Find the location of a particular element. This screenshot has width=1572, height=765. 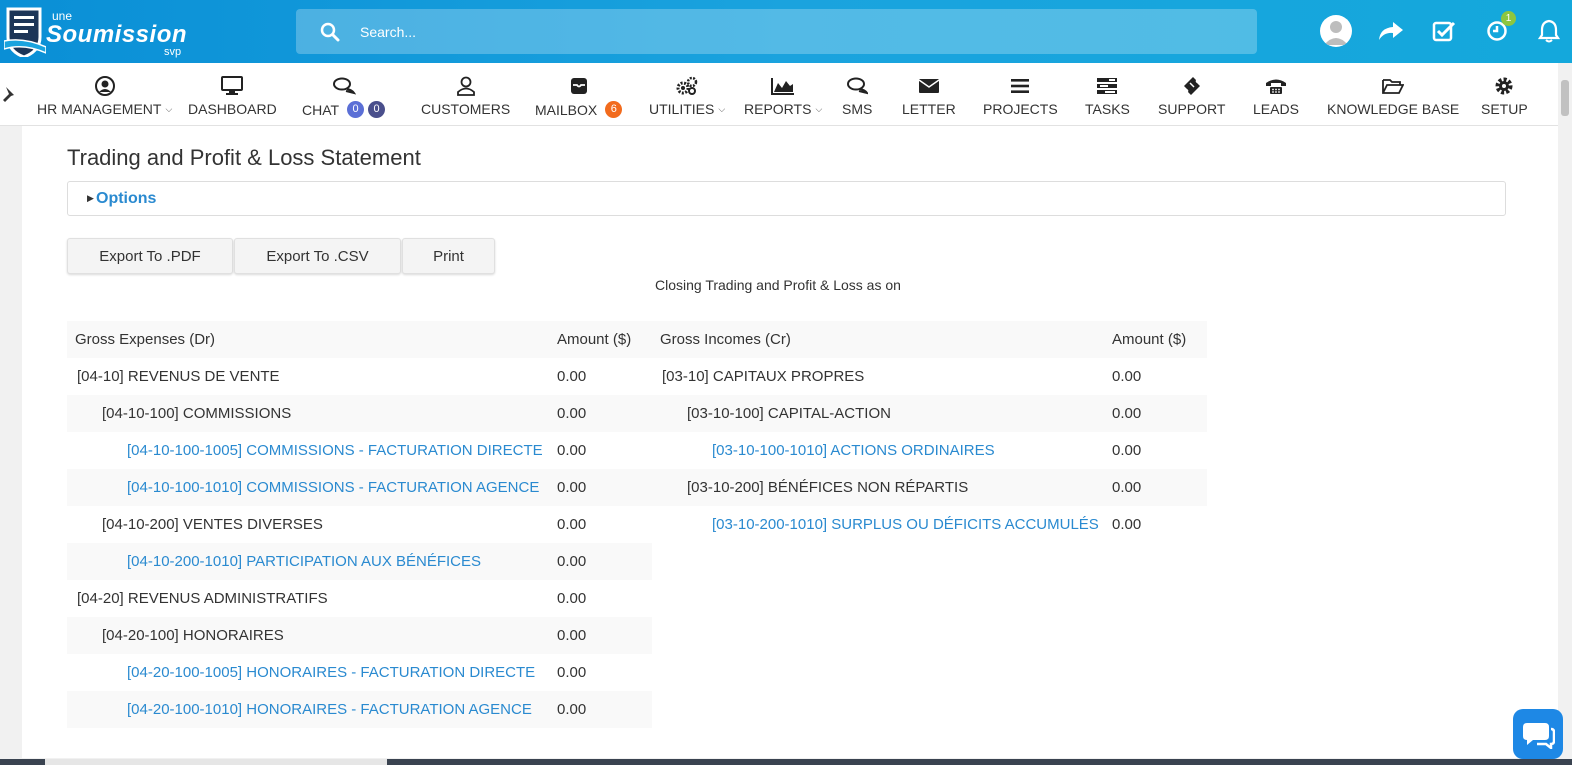

mailbox-unread-badge: 6 is located at coordinates (614, 109).